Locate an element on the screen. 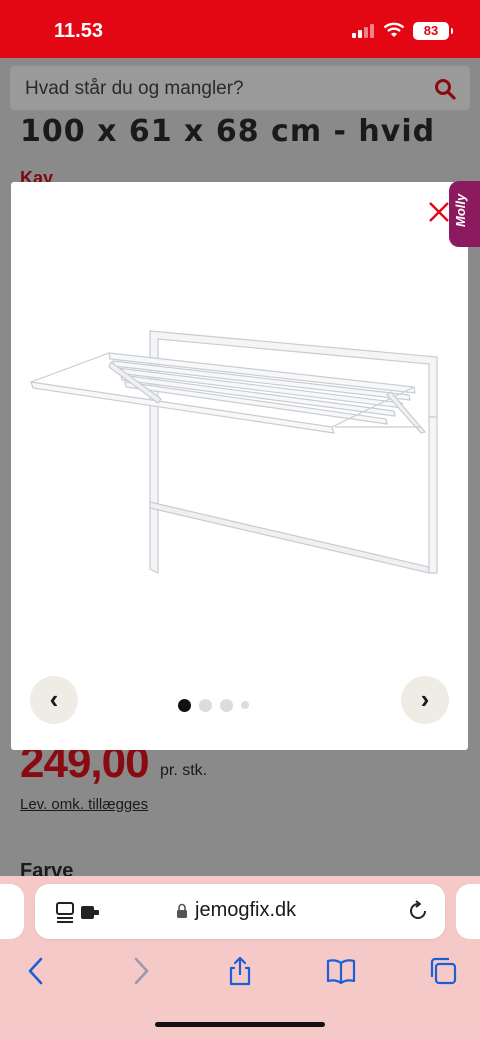  wifi-icon is located at coordinates (394, 29).